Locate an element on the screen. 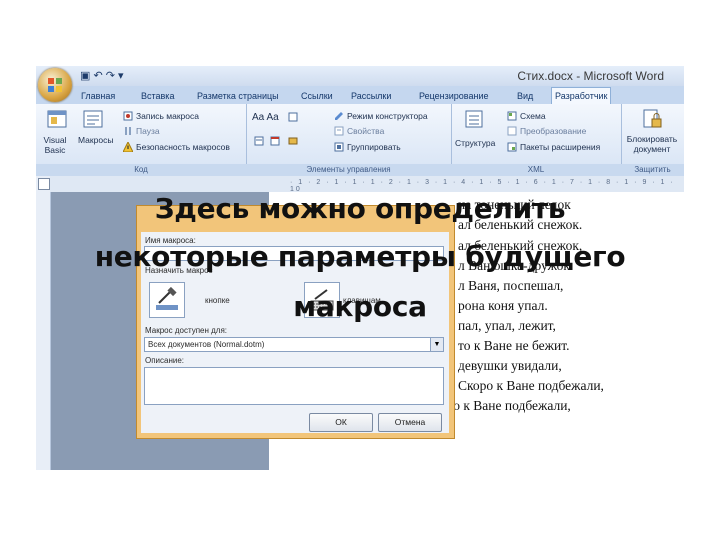  structure-icon is located at coordinates (474, 119).